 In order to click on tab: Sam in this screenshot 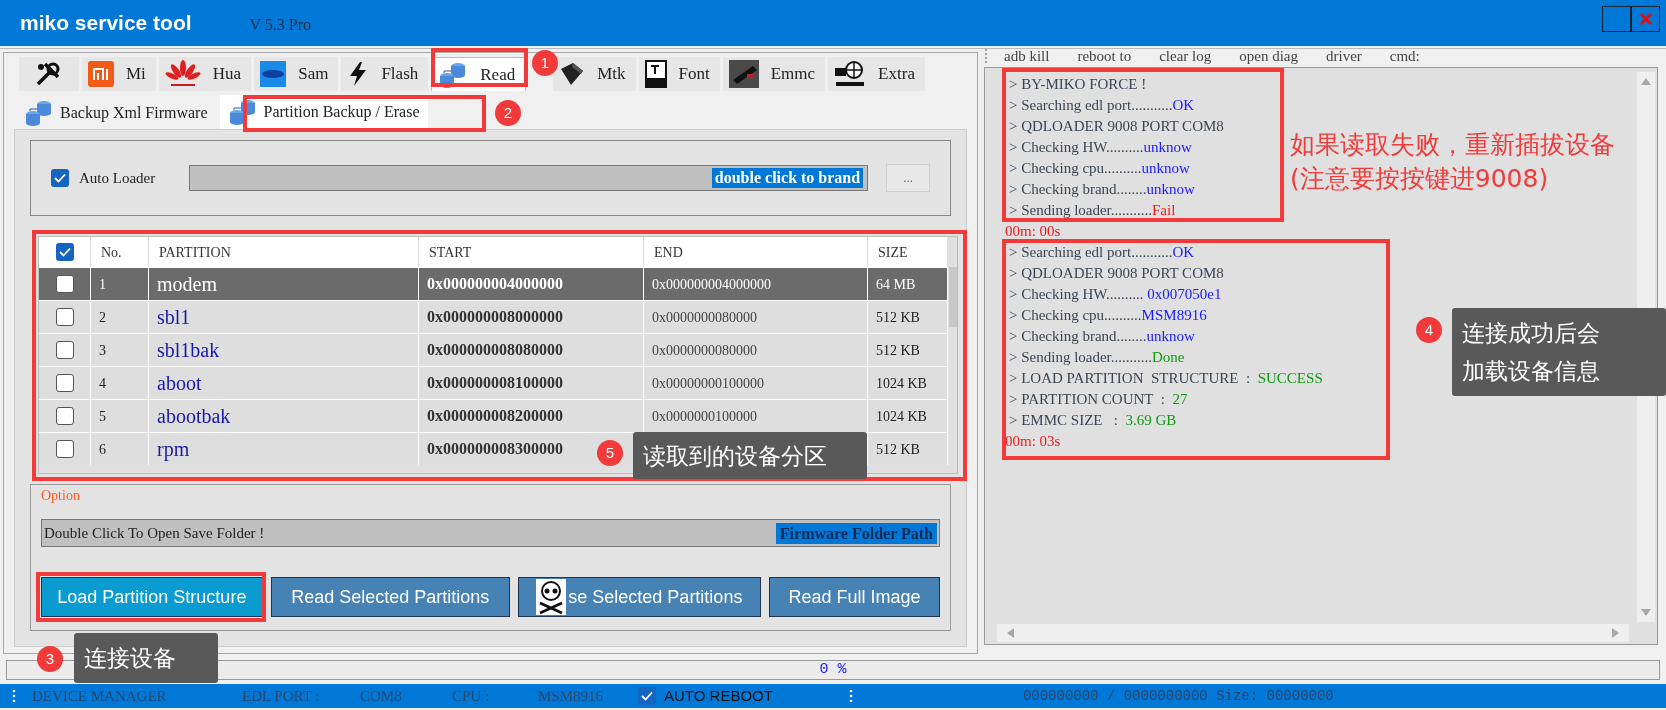, I will do `click(296, 74)`.